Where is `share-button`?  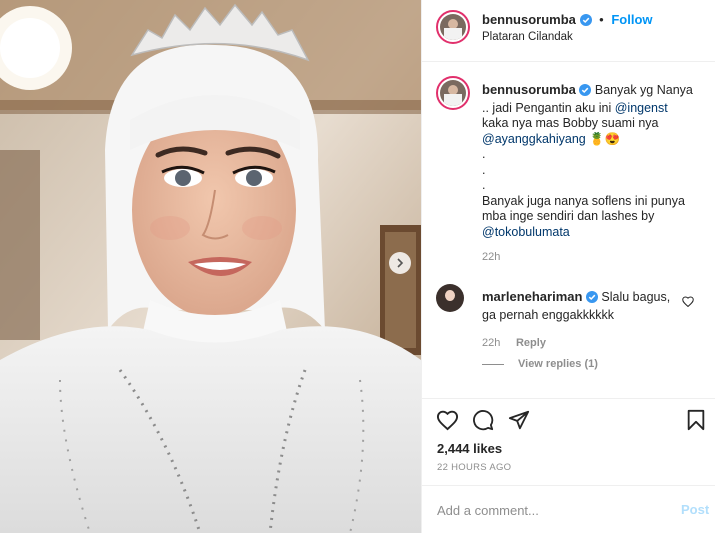 share-button is located at coordinates (519, 421).